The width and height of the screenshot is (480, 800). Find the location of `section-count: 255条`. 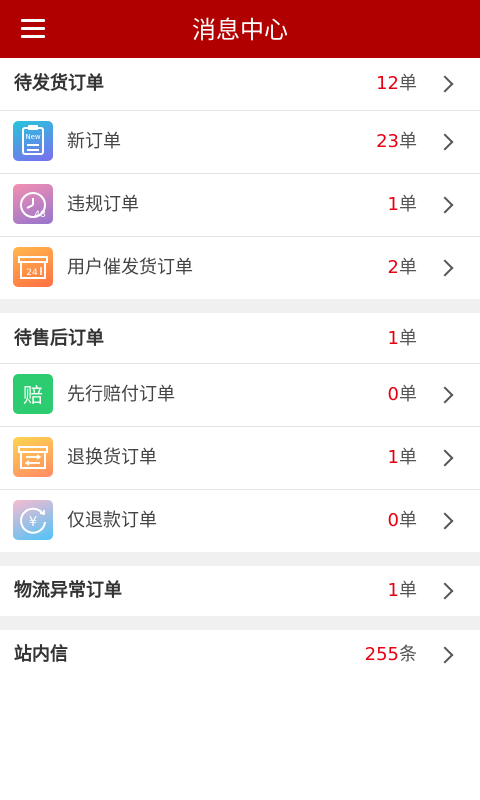

section-count: 255条 is located at coordinates (390, 654).